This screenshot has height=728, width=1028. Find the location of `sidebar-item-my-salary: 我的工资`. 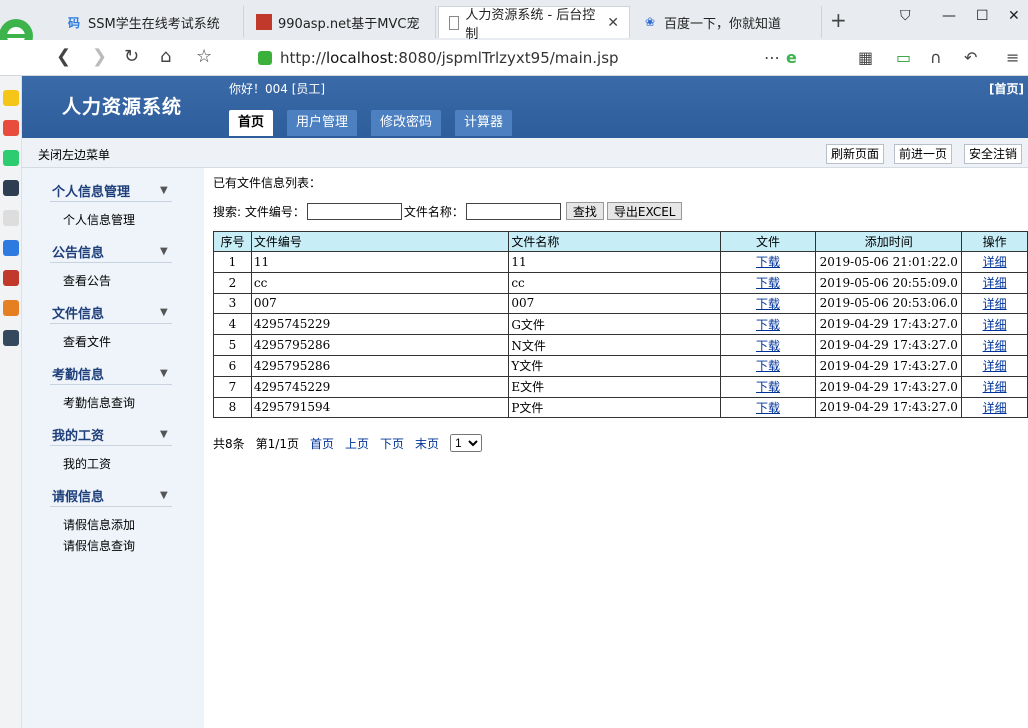

sidebar-item-my-salary: 我的工资 is located at coordinates (87, 463).